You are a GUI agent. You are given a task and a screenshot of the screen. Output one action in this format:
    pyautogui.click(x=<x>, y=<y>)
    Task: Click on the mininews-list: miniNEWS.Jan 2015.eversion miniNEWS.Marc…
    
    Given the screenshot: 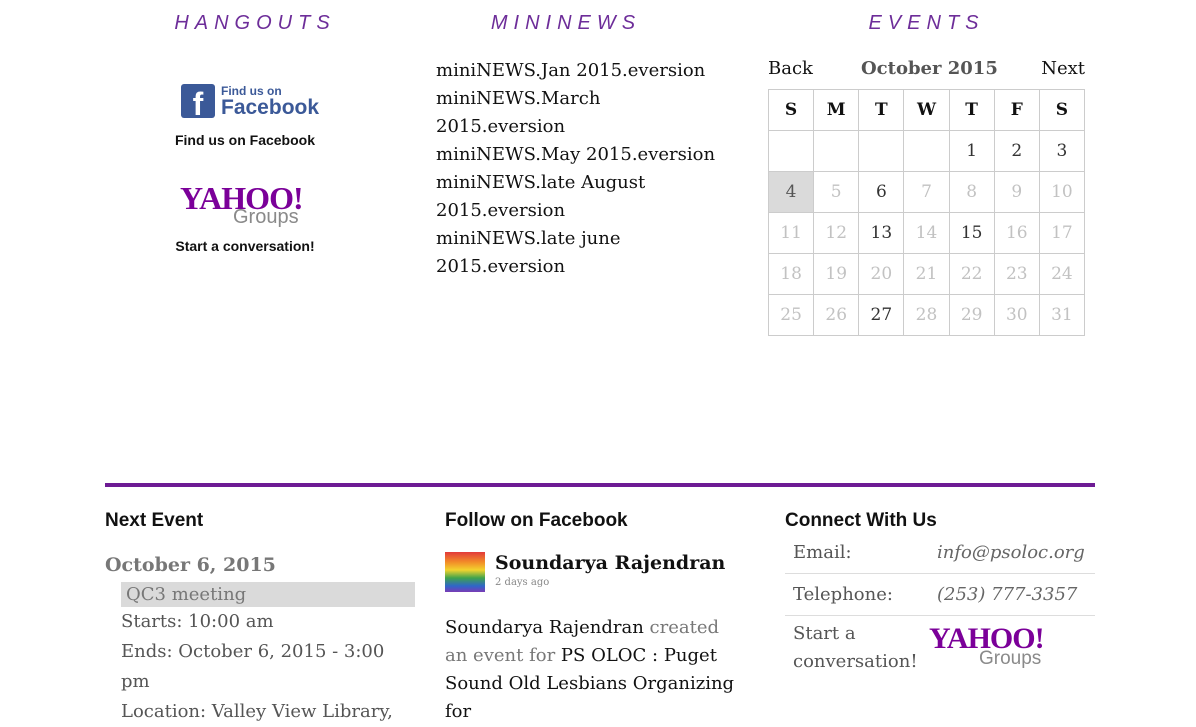 What is the action you would take?
    pyautogui.click(x=581, y=169)
    